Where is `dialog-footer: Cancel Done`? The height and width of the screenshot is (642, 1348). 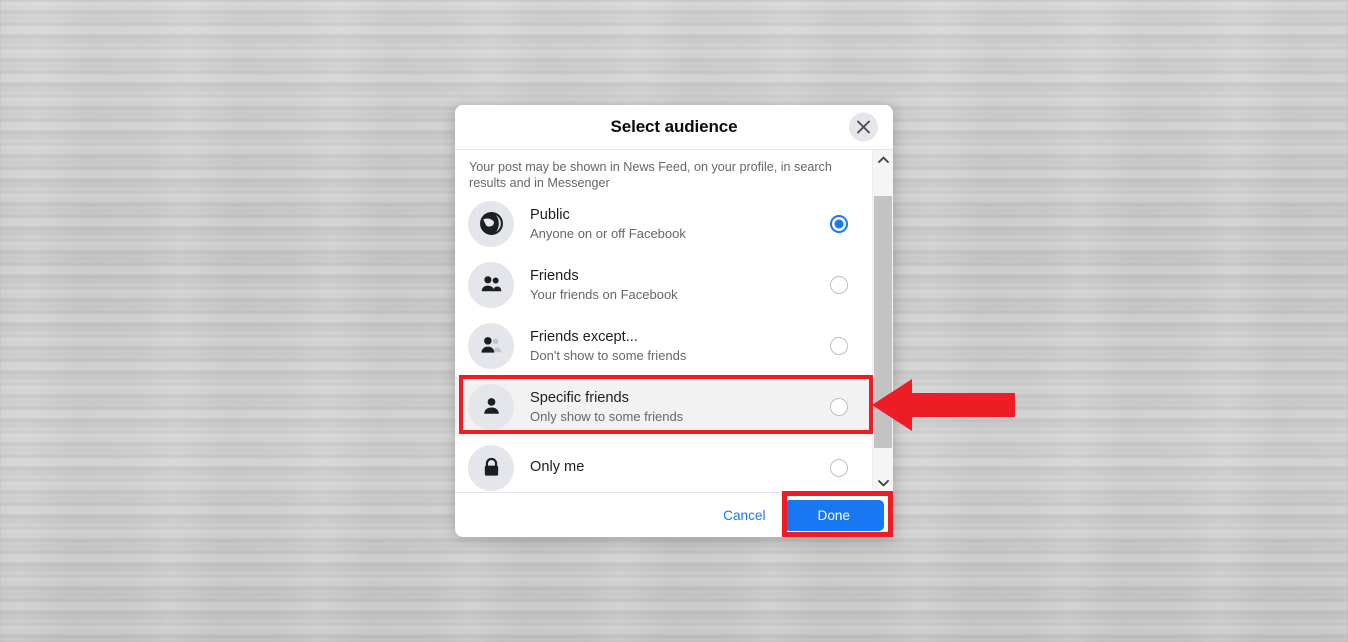
dialog-footer: Cancel Done is located at coordinates (674, 514).